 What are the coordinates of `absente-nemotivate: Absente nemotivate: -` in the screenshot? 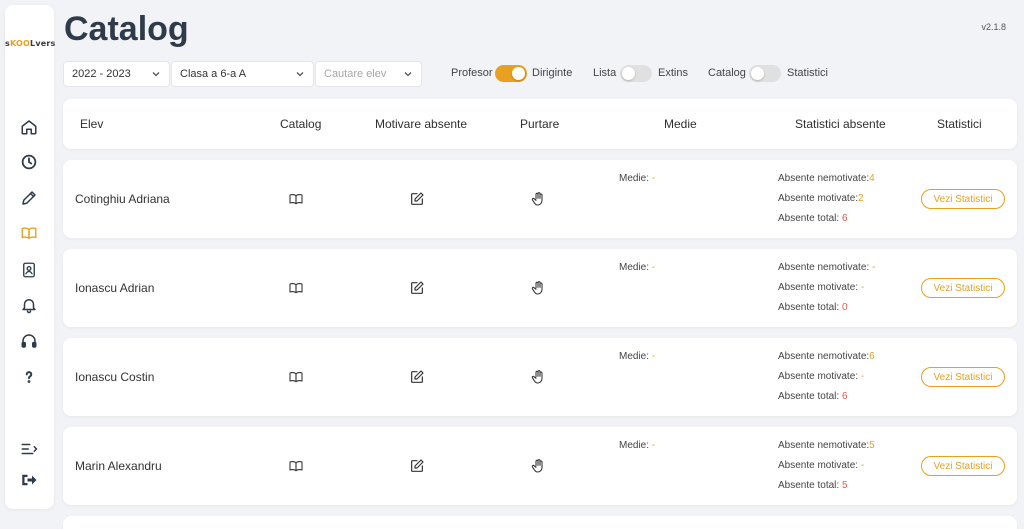 It's located at (827, 267).